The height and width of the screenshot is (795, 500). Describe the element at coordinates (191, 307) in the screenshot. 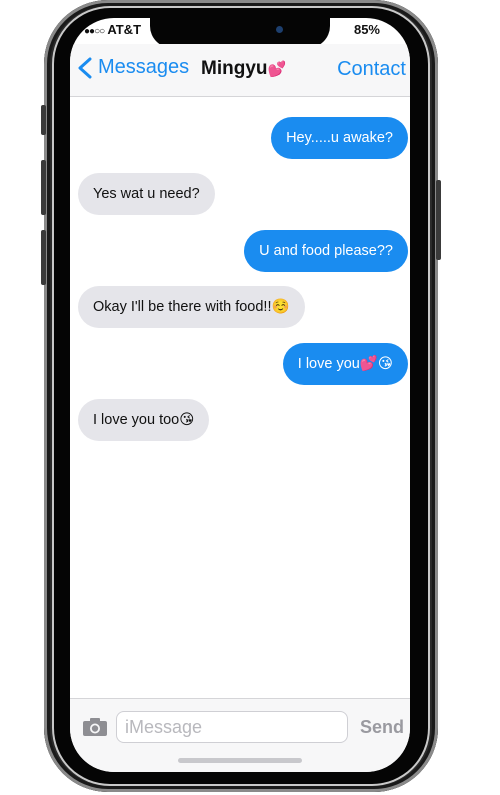

I see `message-bubble-incoming: Okay I'll be there with food!!☺️` at that location.